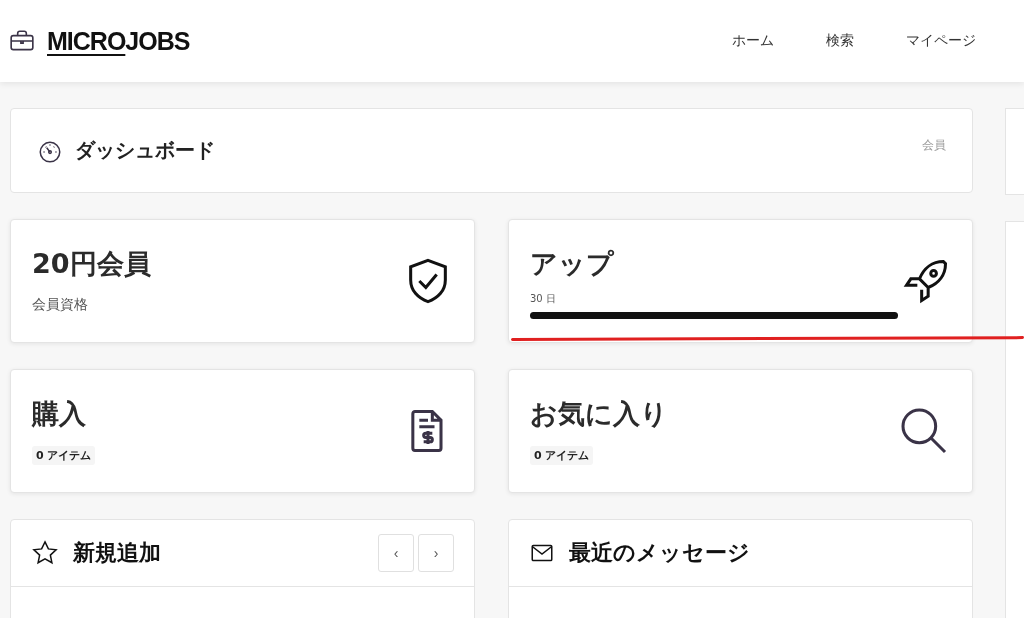 The height and width of the screenshot is (618, 1024). What do you see at coordinates (934, 145) in the screenshot?
I see `membership-label: 会員` at bounding box center [934, 145].